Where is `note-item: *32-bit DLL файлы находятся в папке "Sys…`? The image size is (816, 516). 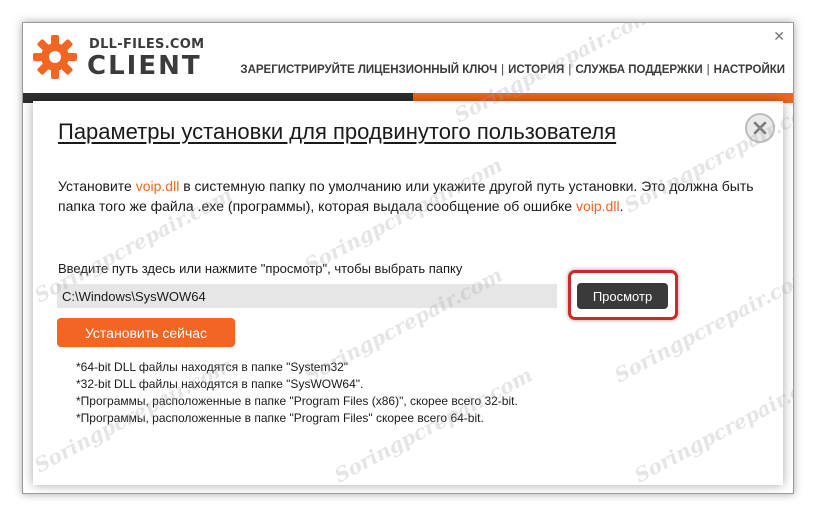
note-item: *32-bit DLL файлы находятся в папке "Sys… is located at coordinates (220, 384).